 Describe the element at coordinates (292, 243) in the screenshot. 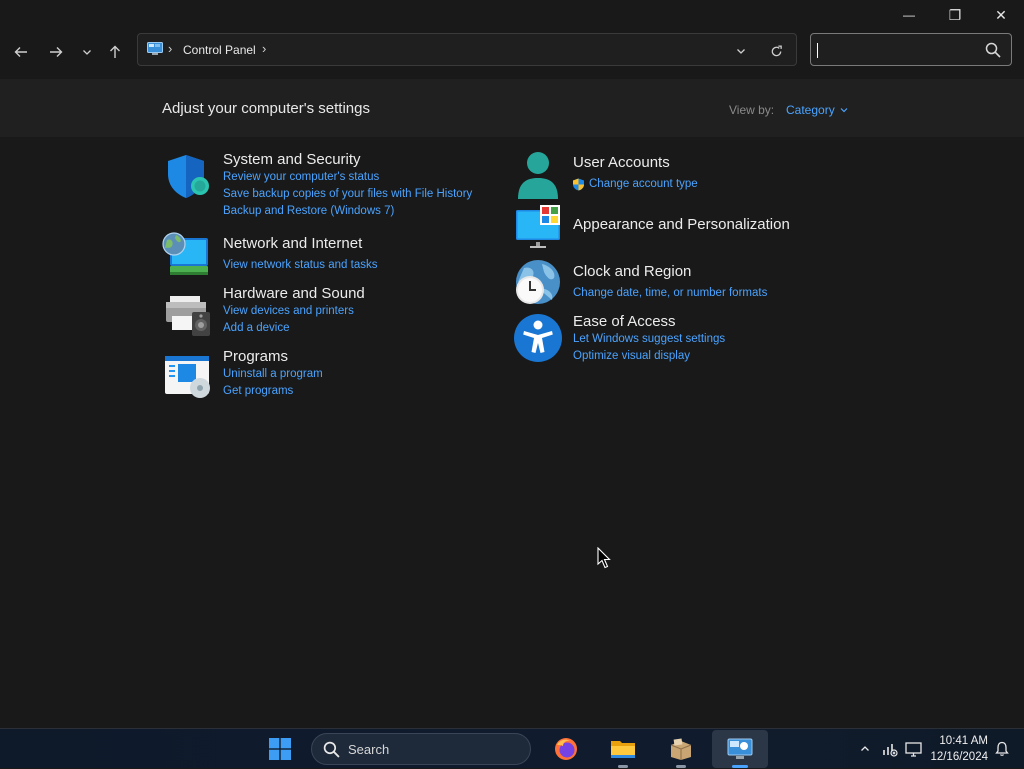

I see `network-title: Network and Internet` at that location.